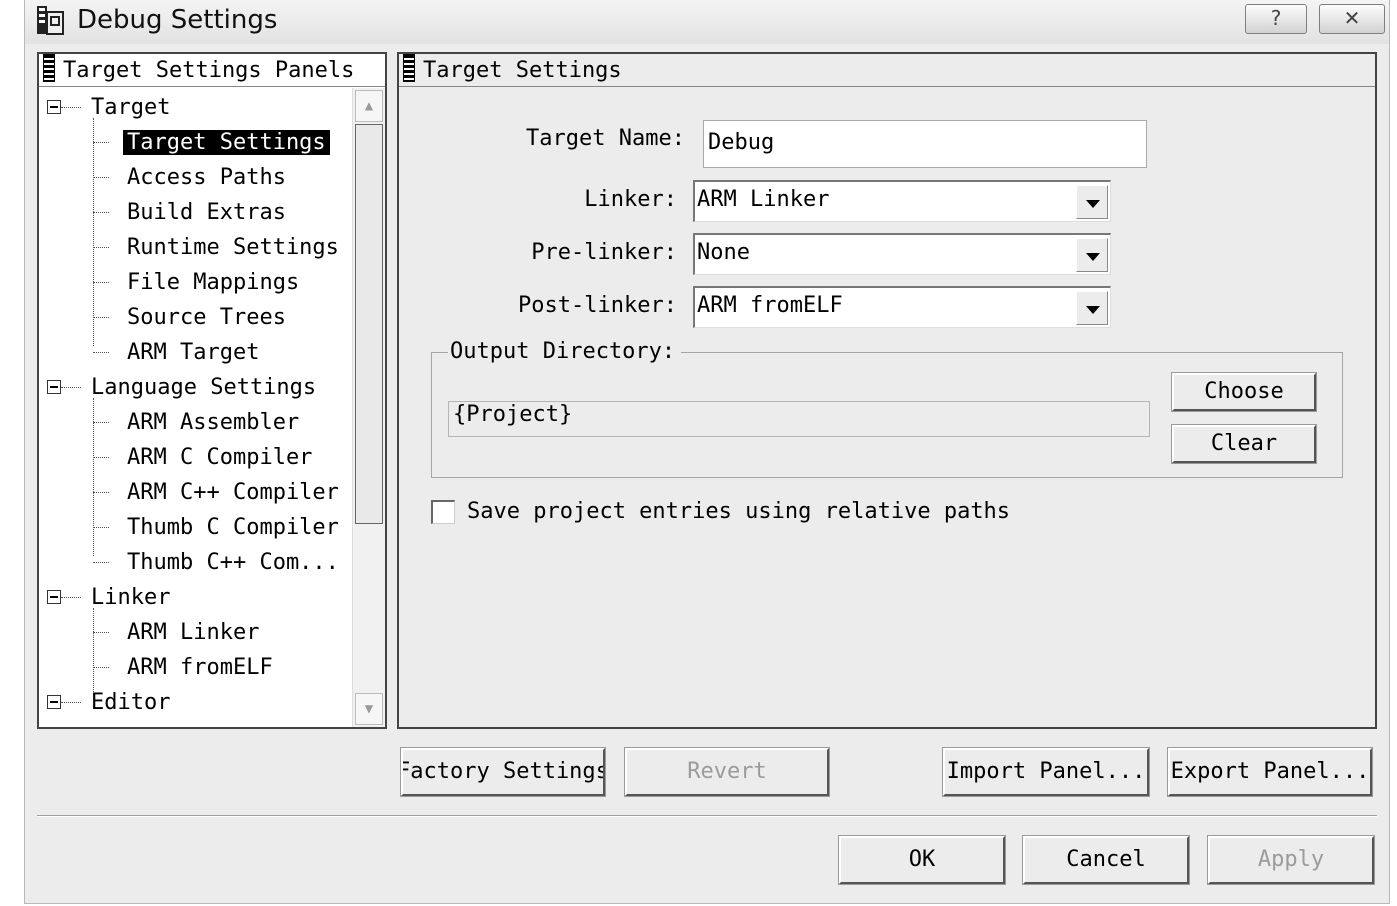 This screenshot has width=1397, height=906. What do you see at coordinates (604, 252) in the screenshot?
I see `prelinker-label: Pre-linker:` at bounding box center [604, 252].